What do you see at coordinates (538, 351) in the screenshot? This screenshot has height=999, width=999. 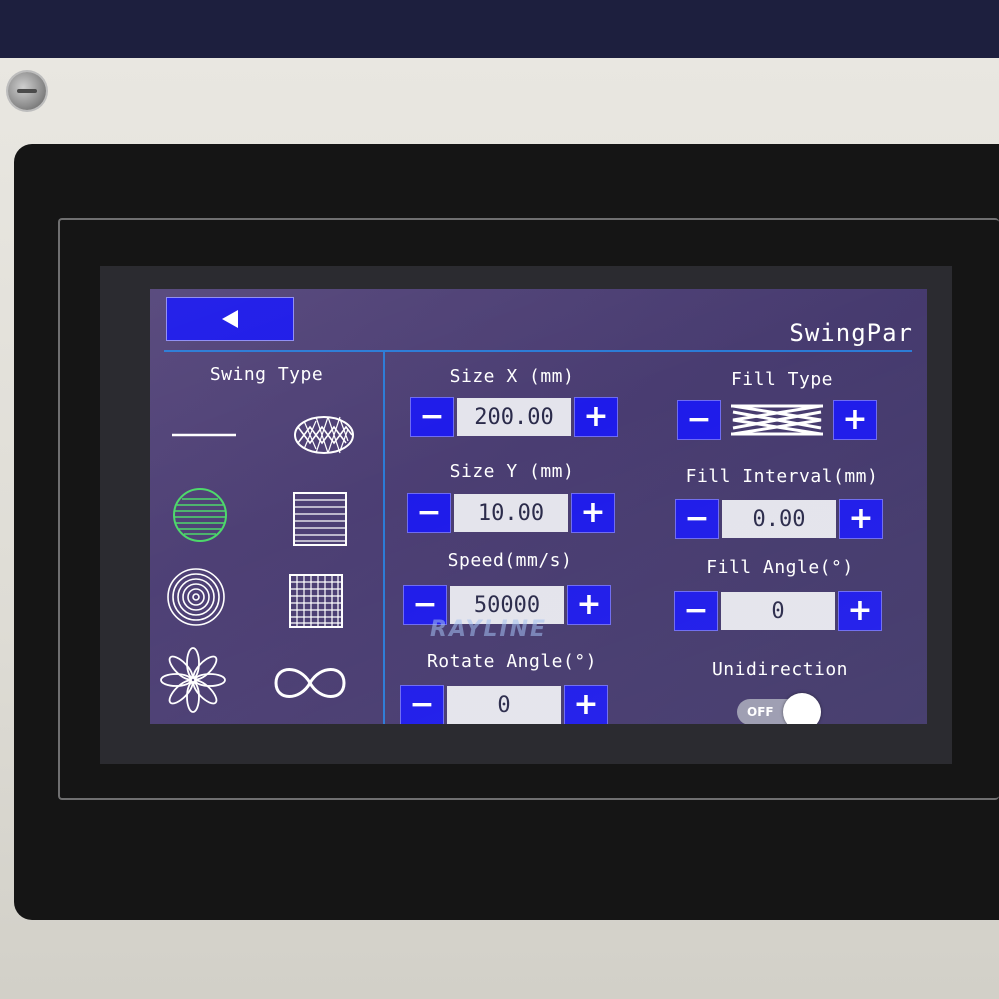 I see `header-divider` at bounding box center [538, 351].